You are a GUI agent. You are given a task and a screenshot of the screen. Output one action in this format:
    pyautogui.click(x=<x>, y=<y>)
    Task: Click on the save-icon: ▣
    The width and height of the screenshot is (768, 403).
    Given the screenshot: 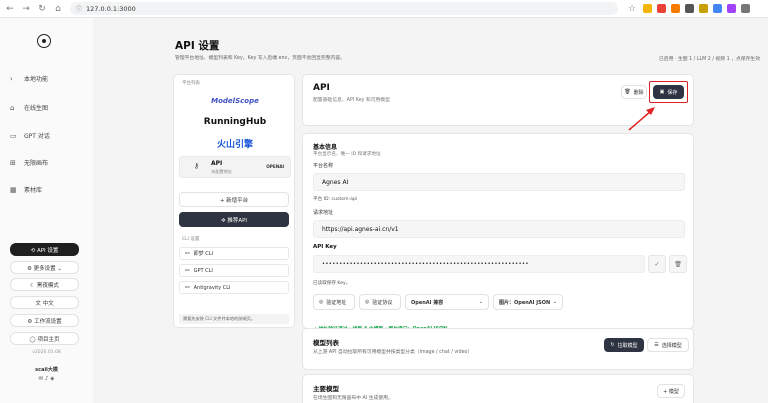 What is the action you would take?
    pyautogui.click(x=662, y=92)
    